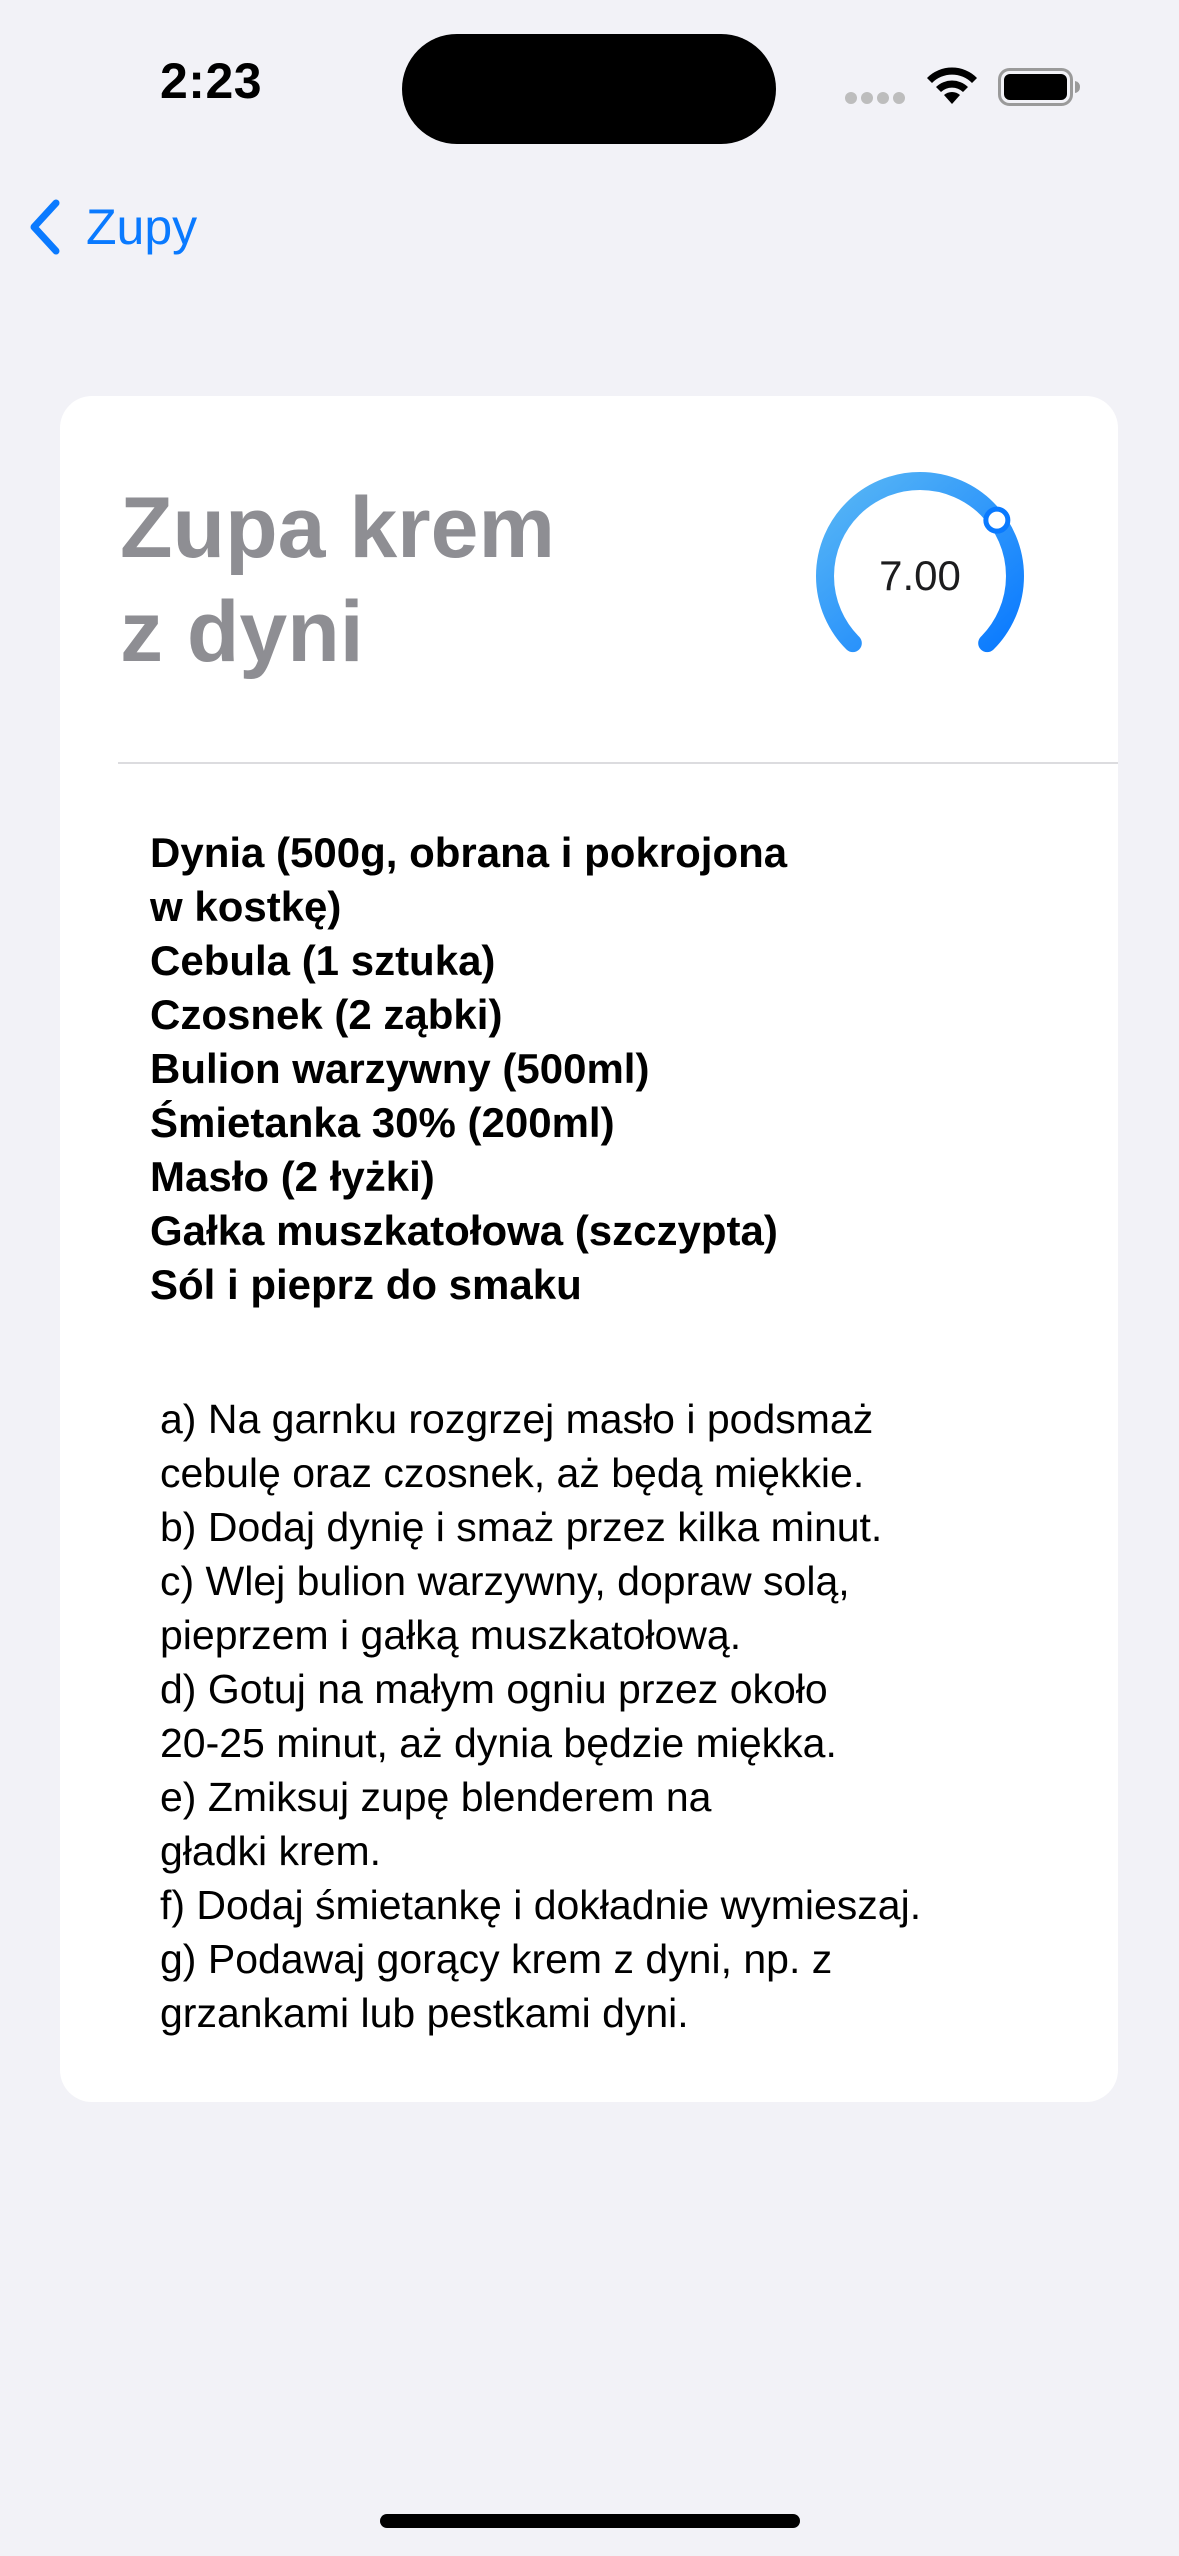  Describe the element at coordinates (323, 960) in the screenshot. I see `ingredient-line: Cebula (1 sztuka)` at that location.